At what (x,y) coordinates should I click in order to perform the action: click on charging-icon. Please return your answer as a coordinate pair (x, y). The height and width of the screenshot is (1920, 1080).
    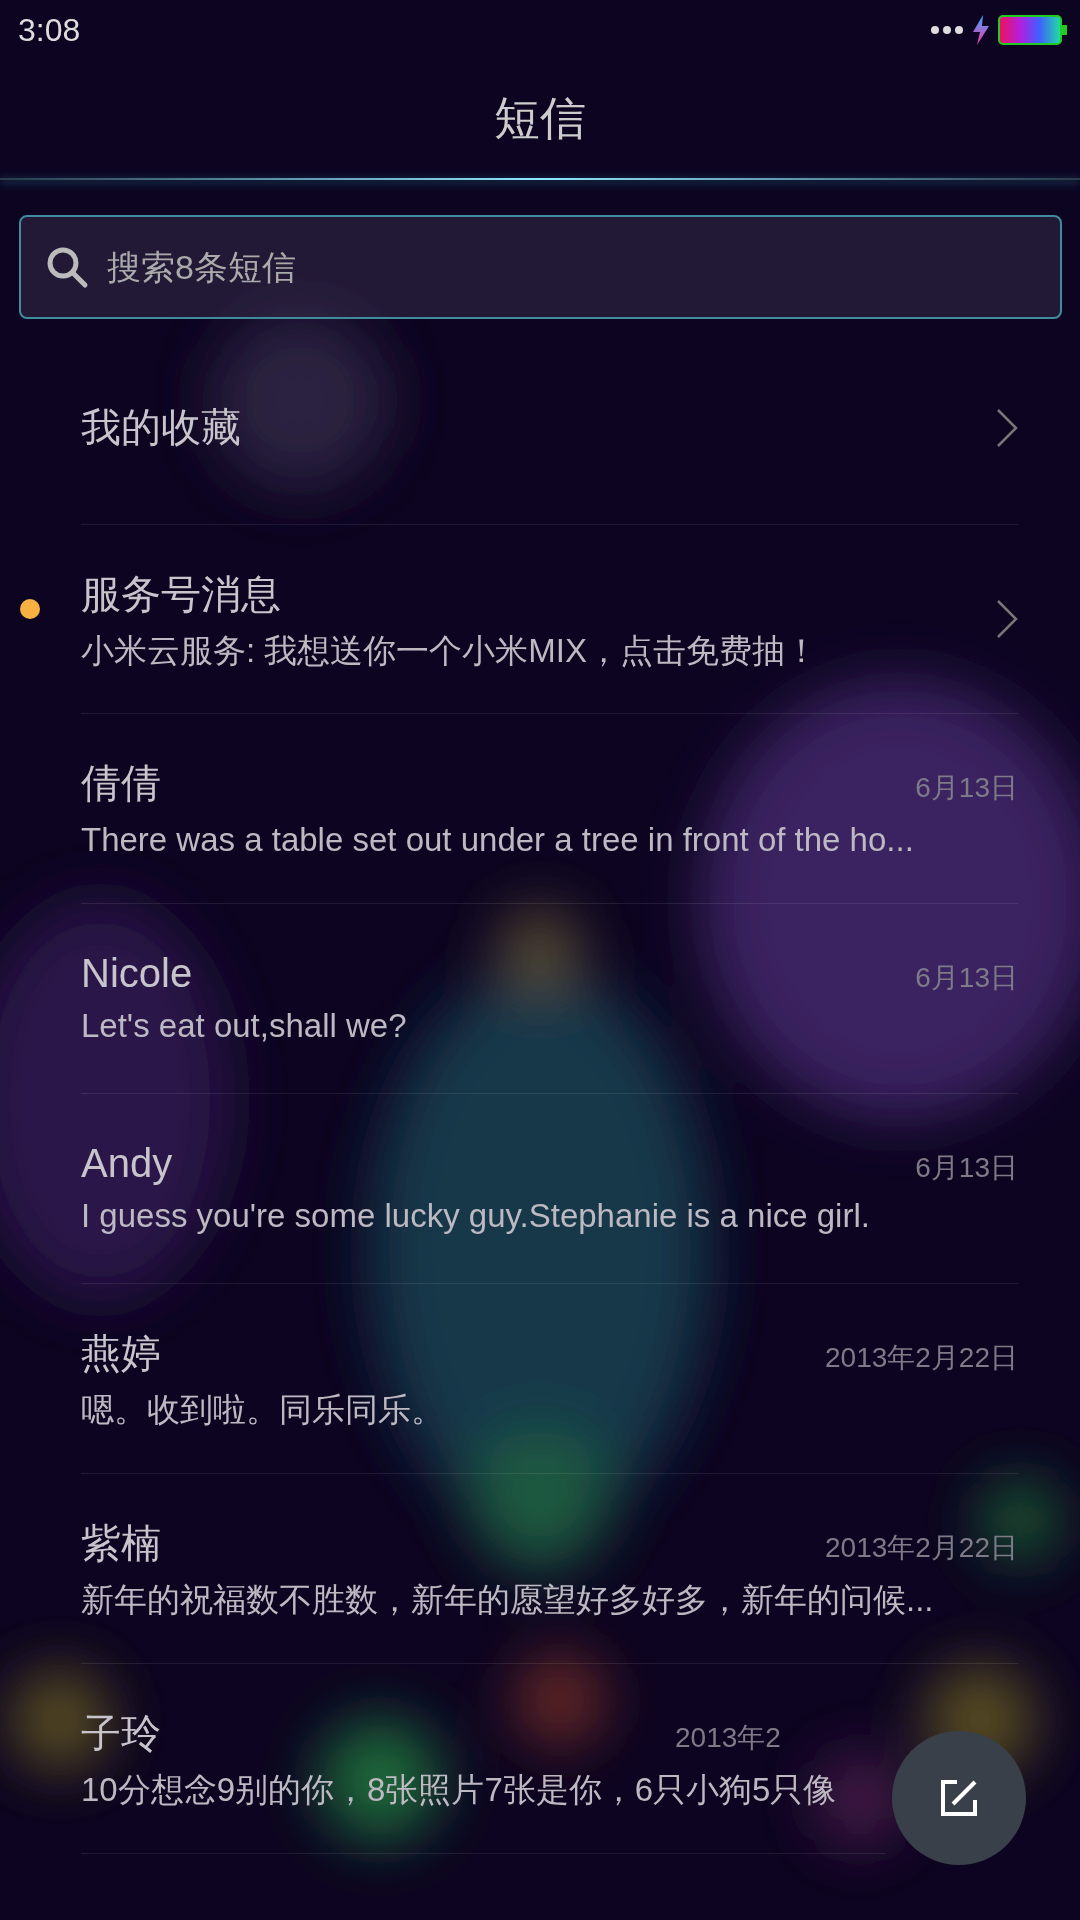
    Looking at the image, I should click on (981, 30).